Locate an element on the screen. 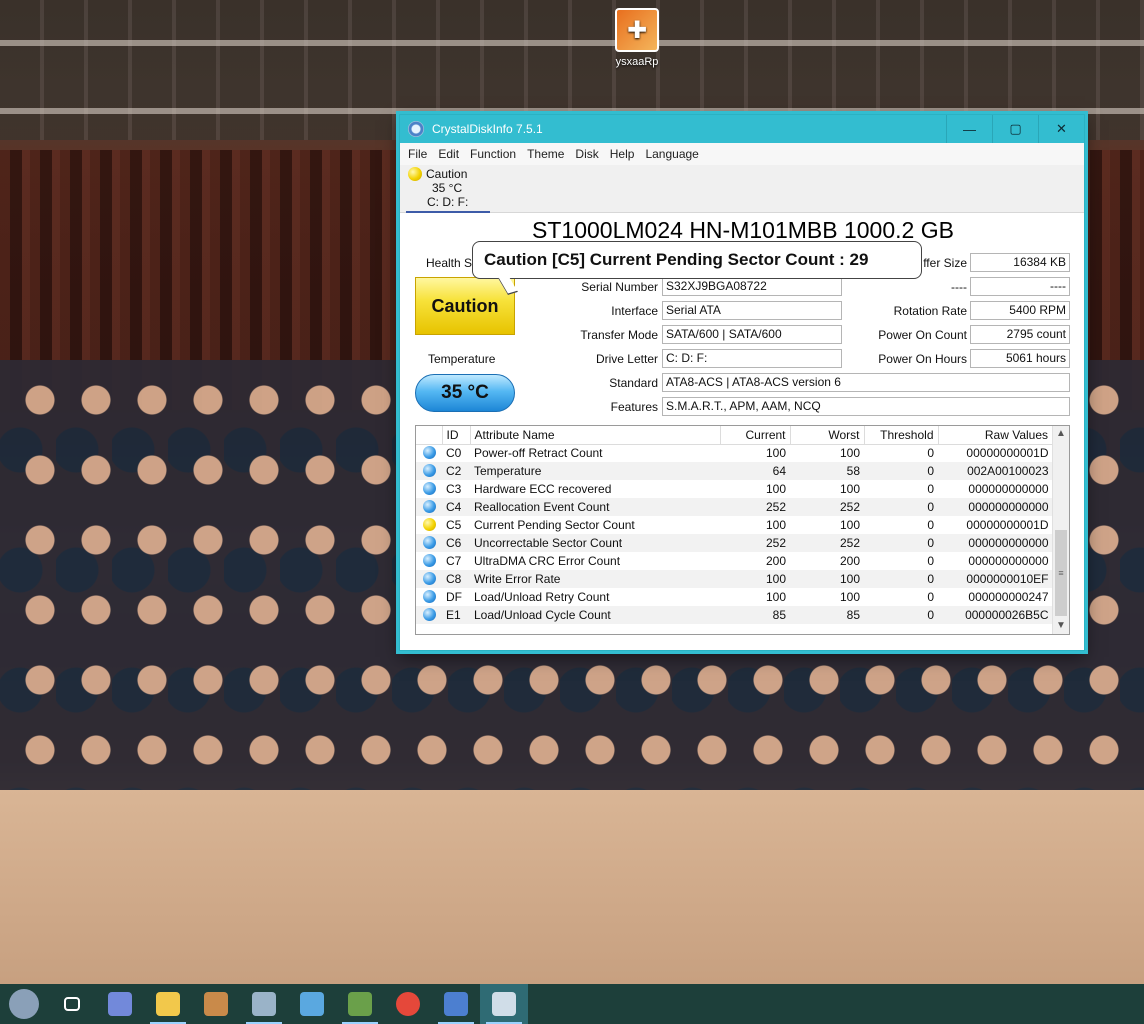 This screenshot has width=1144, height=1024. maximize-button: ▢ is located at coordinates (1015, 129).